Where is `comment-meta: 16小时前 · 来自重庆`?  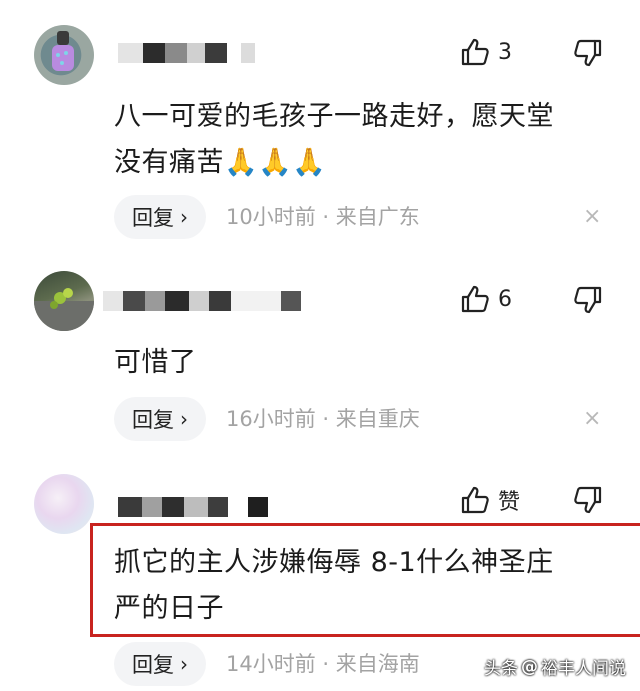 comment-meta: 16小时前 · 来自重庆 is located at coordinates (323, 419).